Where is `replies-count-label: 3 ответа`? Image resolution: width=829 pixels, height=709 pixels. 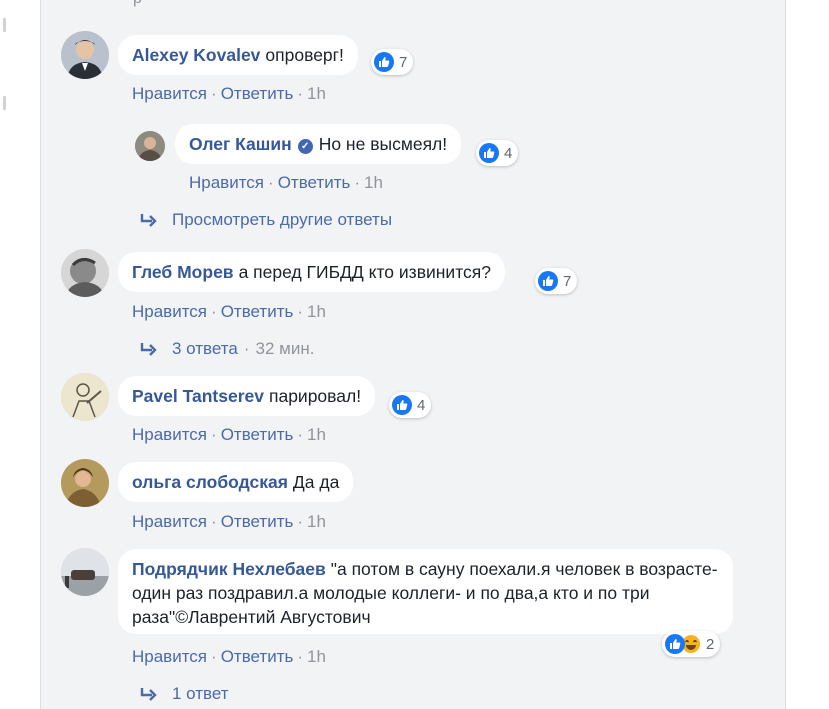
replies-count-label: 3 ответа is located at coordinates (205, 349).